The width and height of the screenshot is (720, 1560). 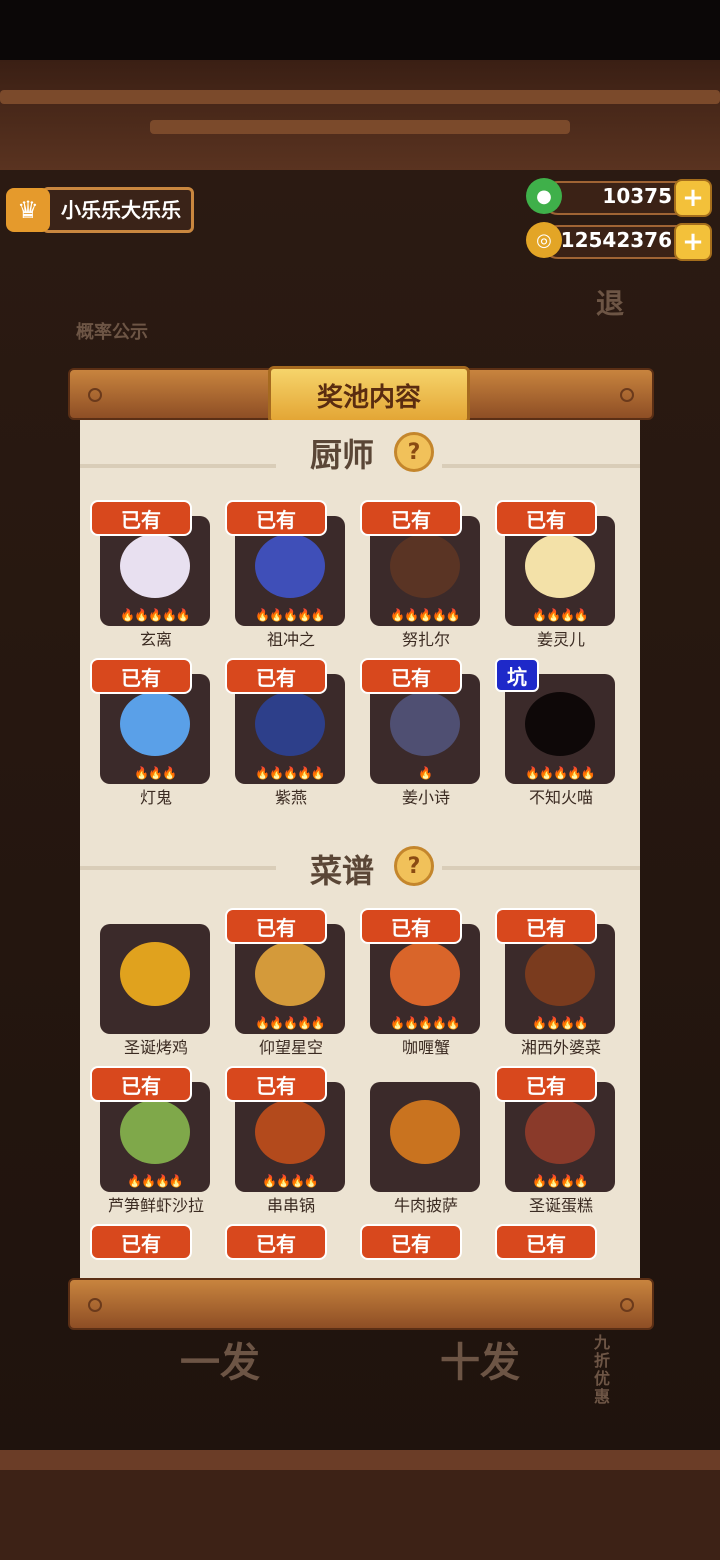 What do you see at coordinates (155, 639) in the screenshot?
I see `card-name: 玄离` at bounding box center [155, 639].